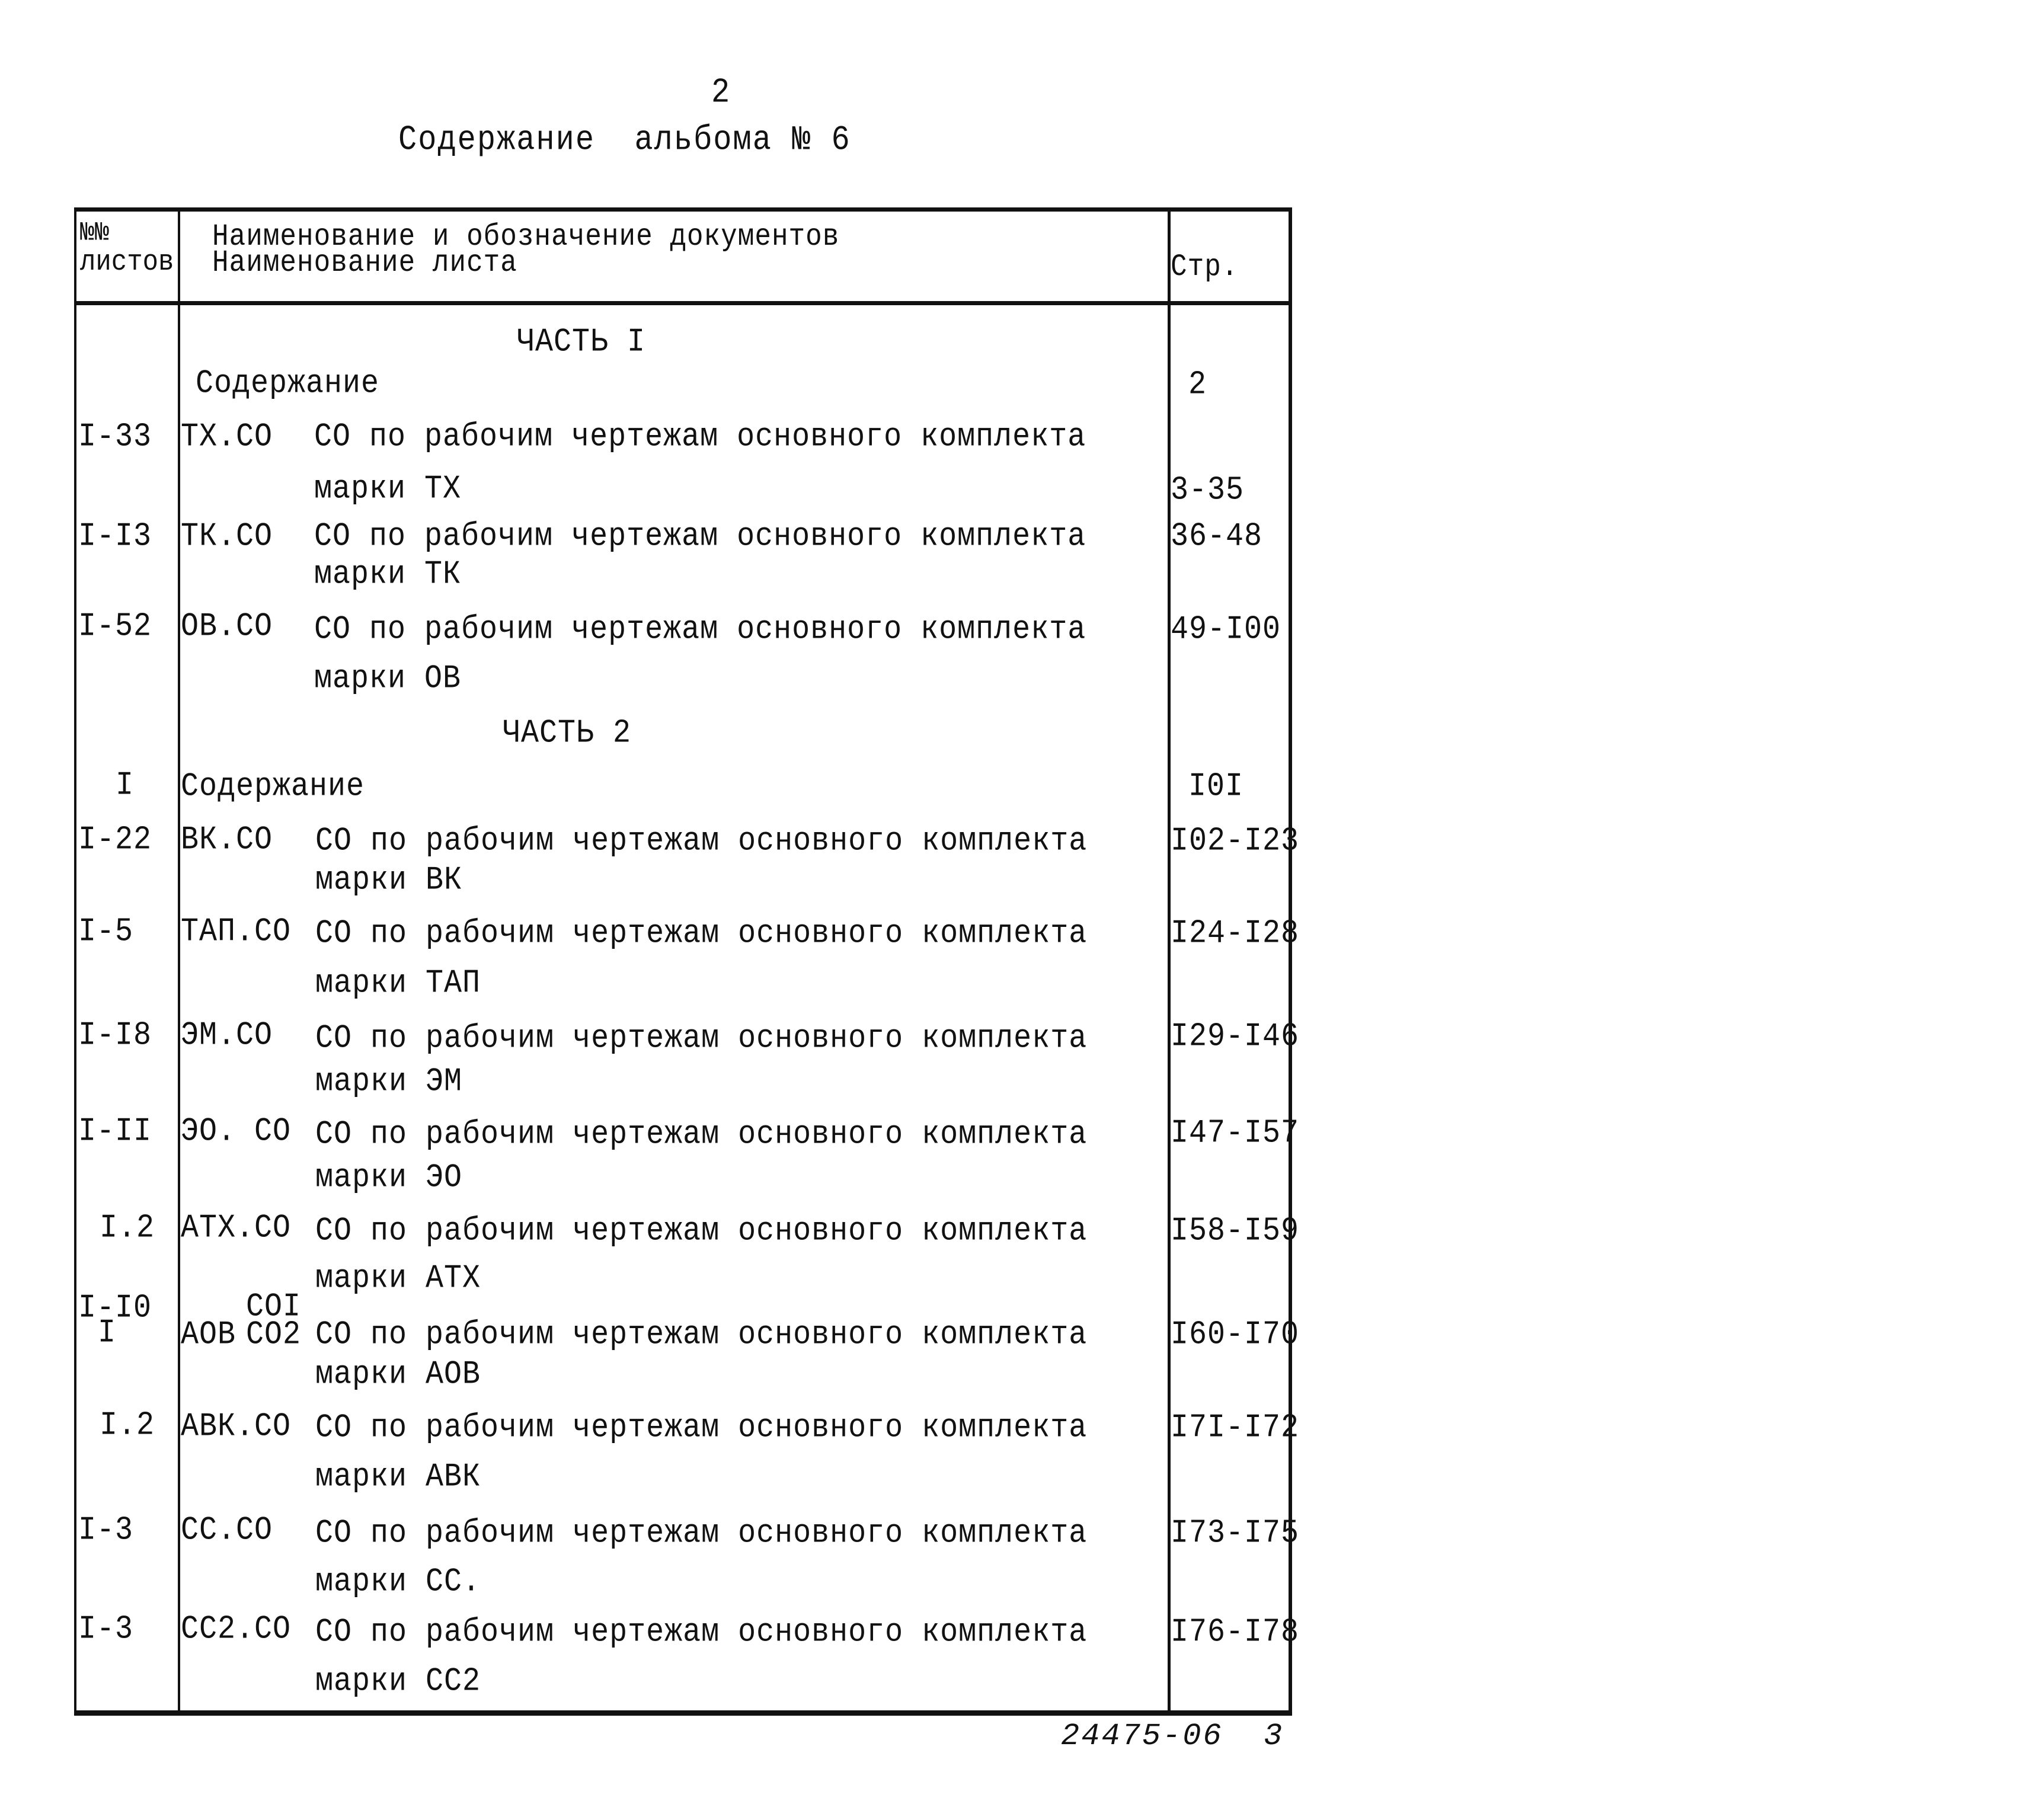 This screenshot has height=1820, width=2030. I want to click on row-title-line2: марки ТАП, so click(398, 983).